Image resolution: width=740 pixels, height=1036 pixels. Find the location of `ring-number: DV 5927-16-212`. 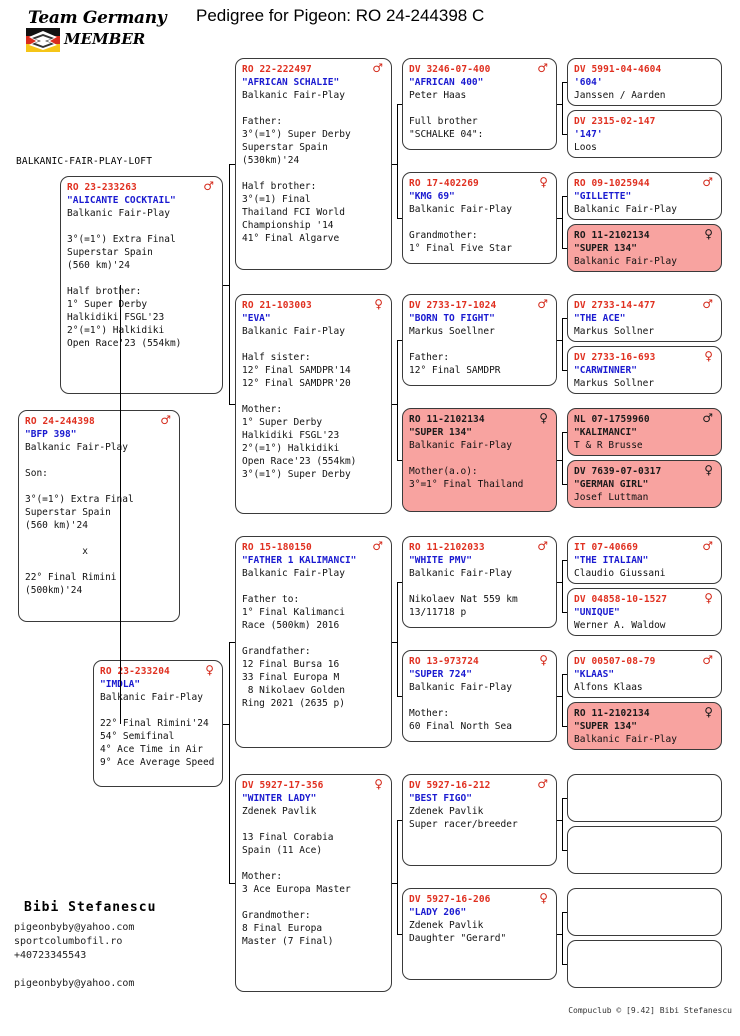

ring-number: DV 5927-16-212 is located at coordinates (450, 785).